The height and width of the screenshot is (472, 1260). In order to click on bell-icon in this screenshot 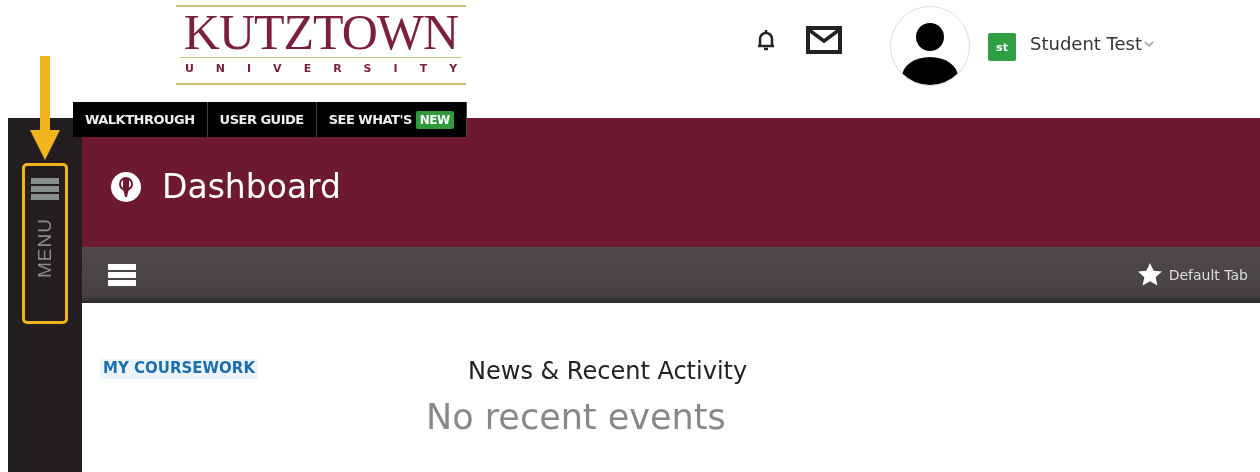, I will do `click(766, 40)`.